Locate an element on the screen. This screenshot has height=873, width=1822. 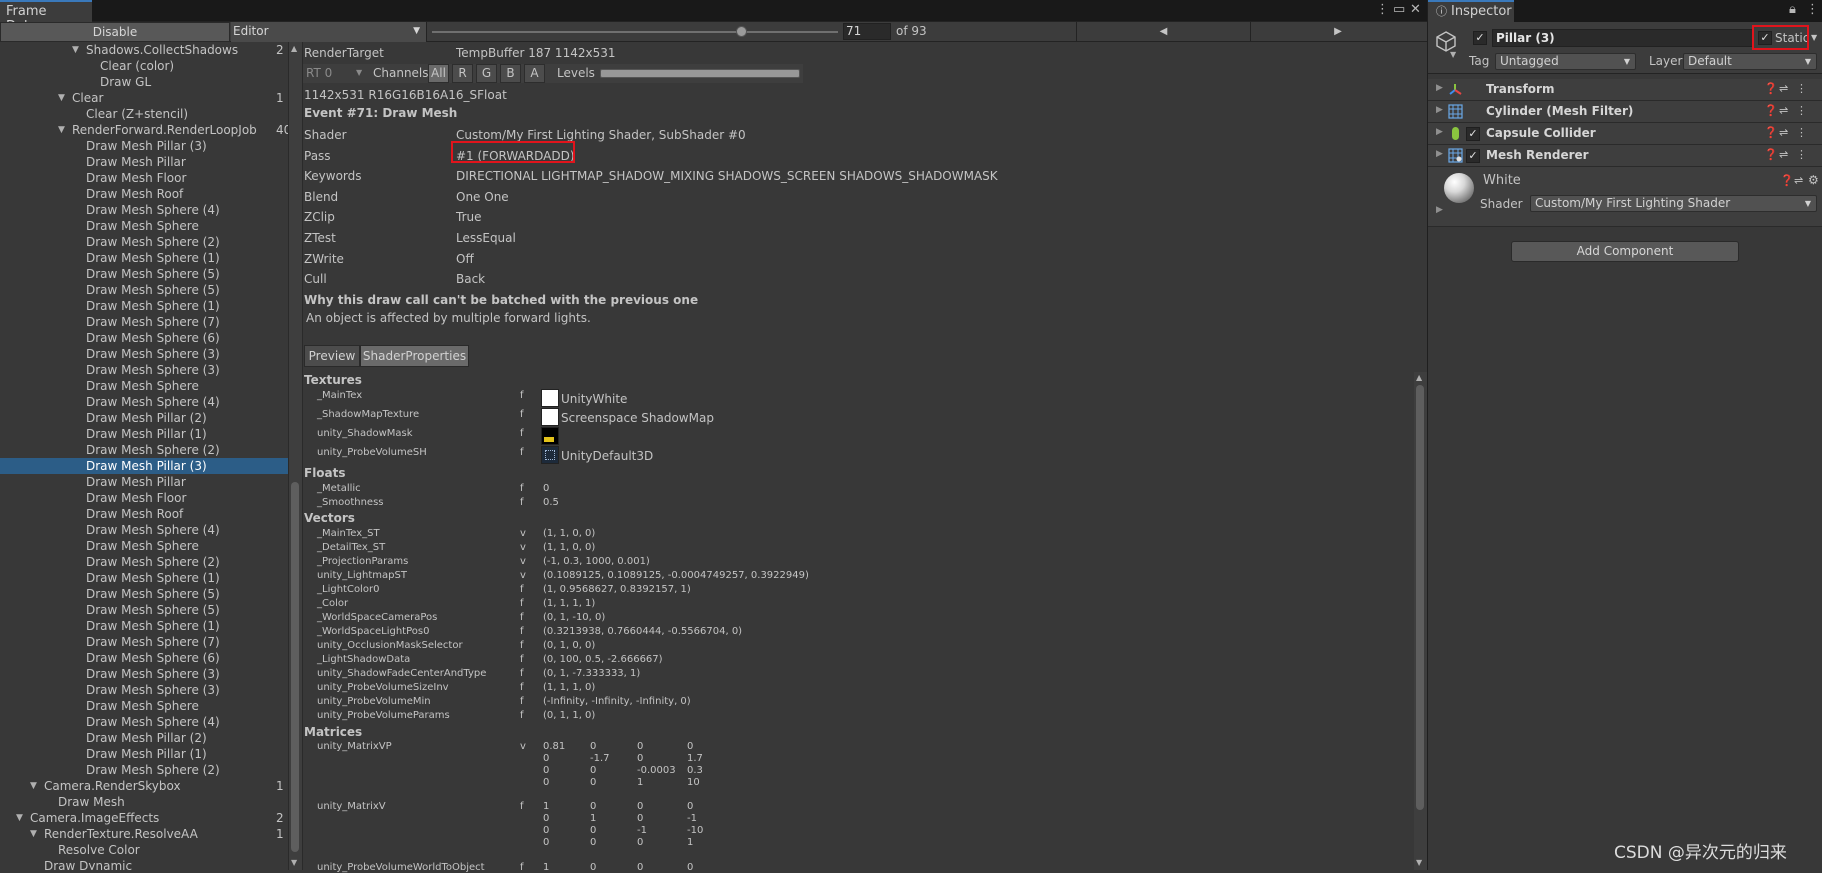
rt-dropdown: RT 0 ▼ is located at coordinates (335, 73).